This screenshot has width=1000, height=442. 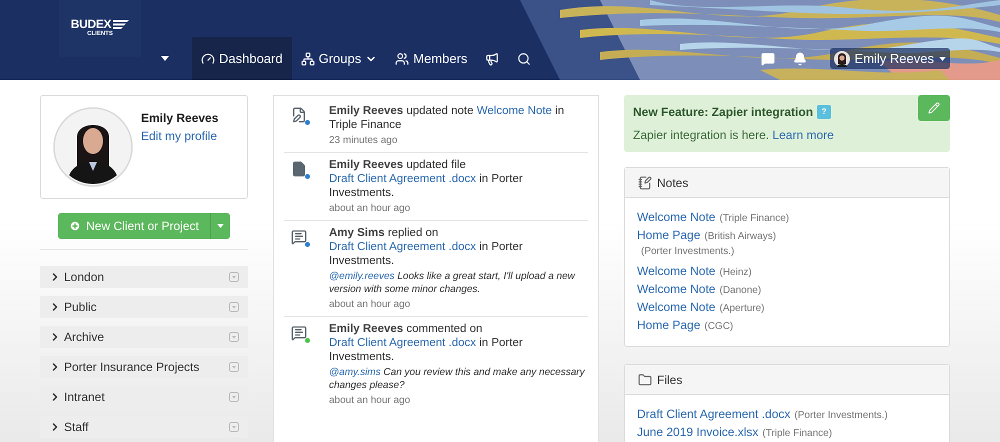 I want to click on context-label: (Danone), so click(x=740, y=291).